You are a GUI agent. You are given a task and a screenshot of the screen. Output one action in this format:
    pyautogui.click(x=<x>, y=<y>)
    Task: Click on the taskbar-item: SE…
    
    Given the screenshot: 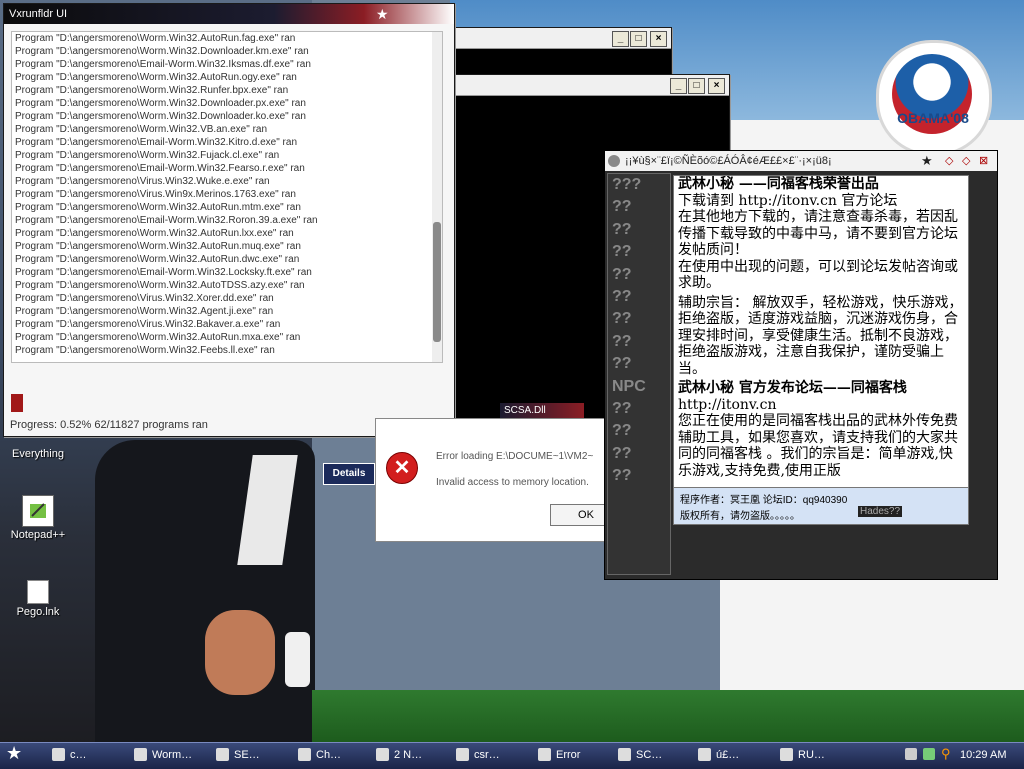 What is the action you would take?
    pyautogui.click(x=258, y=755)
    